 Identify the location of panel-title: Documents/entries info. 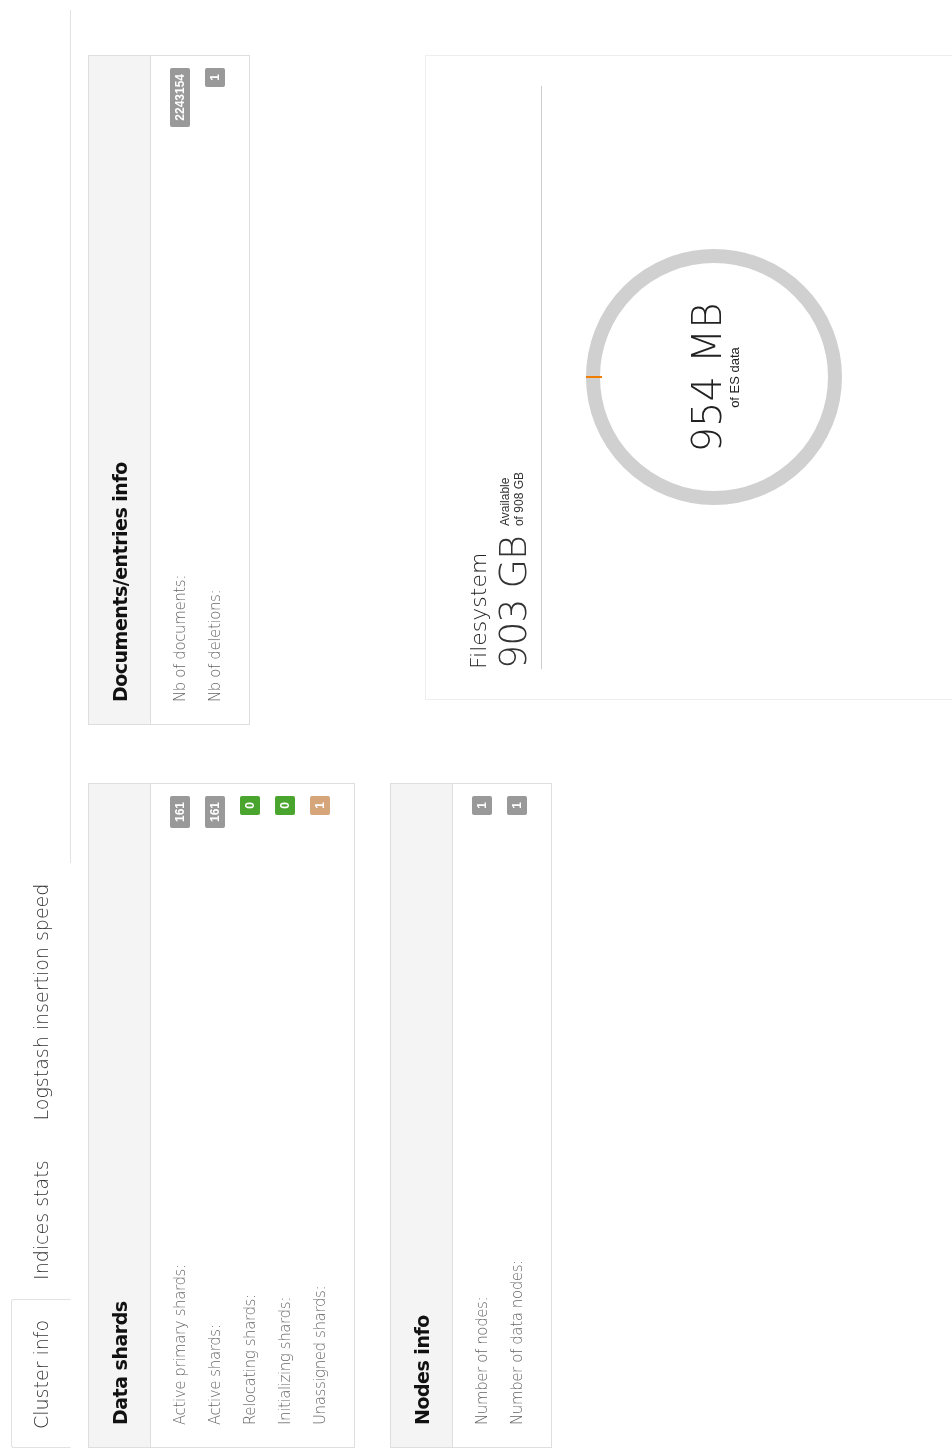
(119, 582).